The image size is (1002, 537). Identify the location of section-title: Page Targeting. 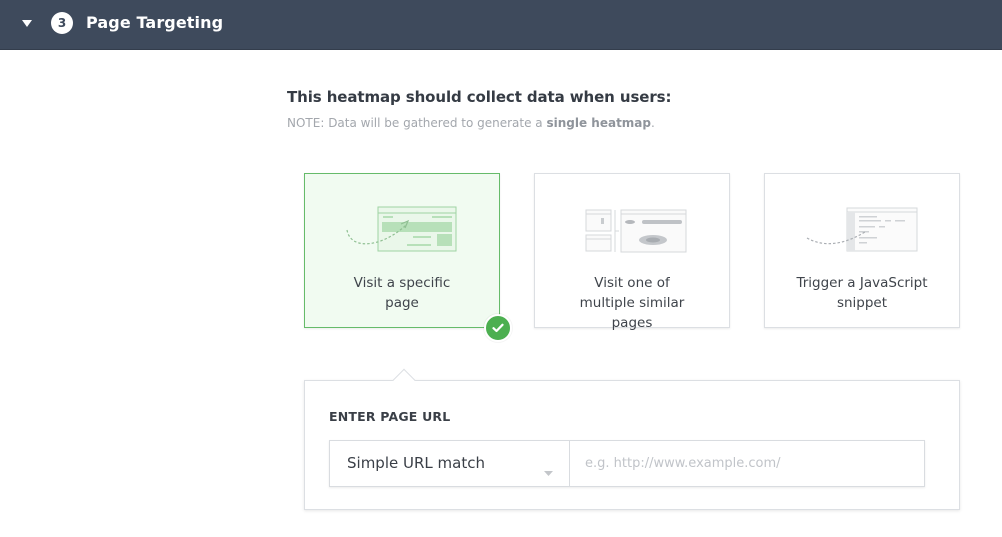
(155, 22).